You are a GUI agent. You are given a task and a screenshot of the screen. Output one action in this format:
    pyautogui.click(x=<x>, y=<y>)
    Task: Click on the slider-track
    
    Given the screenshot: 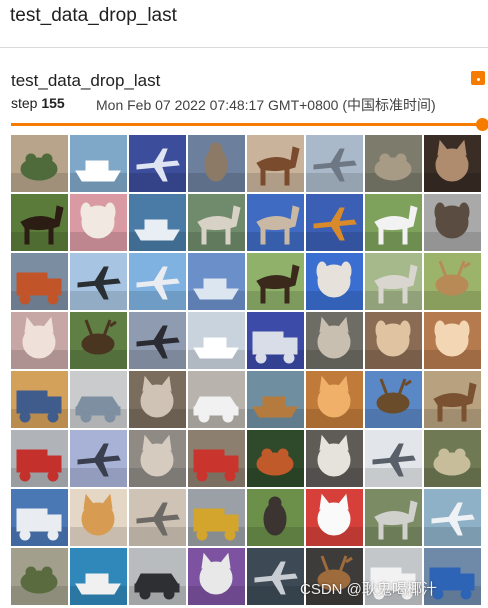 What is the action you would take?
    pyautogui.click(x=245, y=124)
    